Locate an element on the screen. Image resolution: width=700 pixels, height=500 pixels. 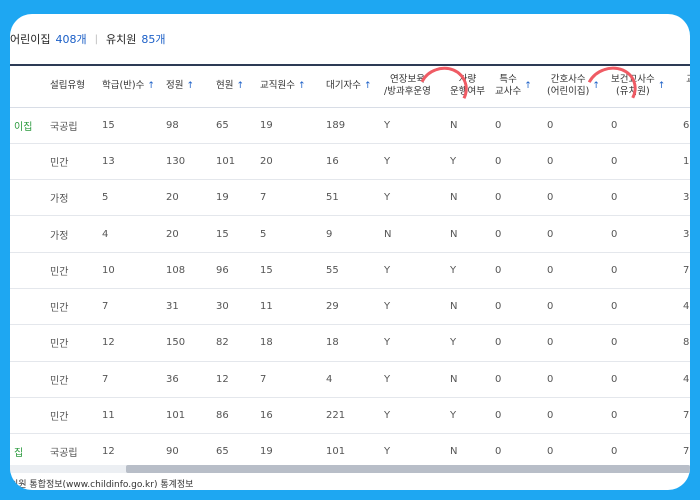
table-cell: 98 is located at coordinates (187, 125).